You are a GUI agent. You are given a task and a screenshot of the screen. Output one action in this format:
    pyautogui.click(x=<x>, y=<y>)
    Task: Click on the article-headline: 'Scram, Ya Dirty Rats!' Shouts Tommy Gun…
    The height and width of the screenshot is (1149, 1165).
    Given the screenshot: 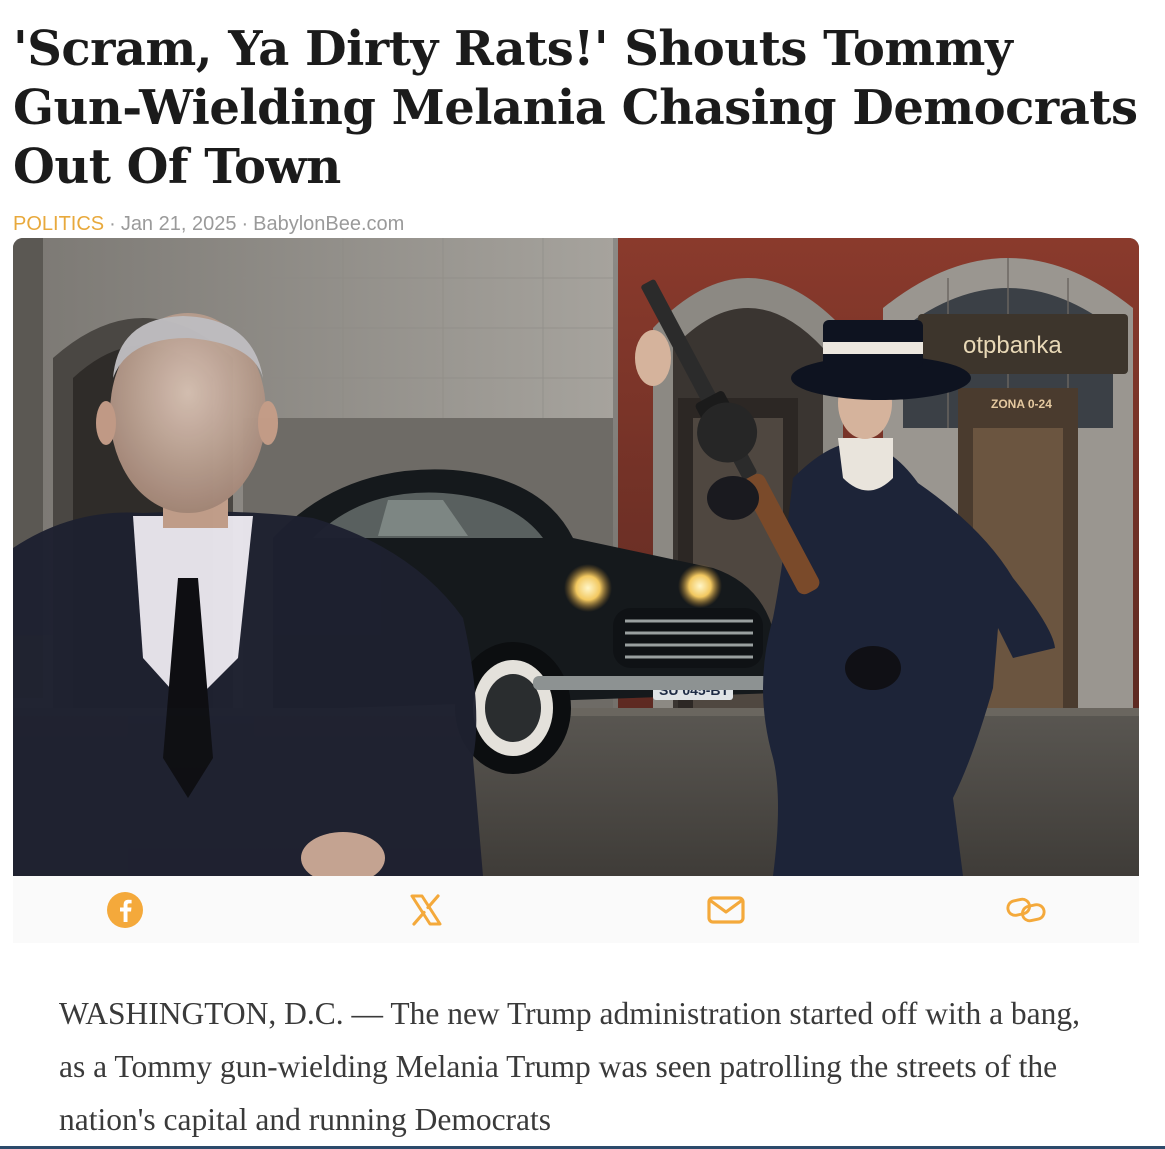 What is the action you would take?
    pyautogui.click(x=575, y=108)
    